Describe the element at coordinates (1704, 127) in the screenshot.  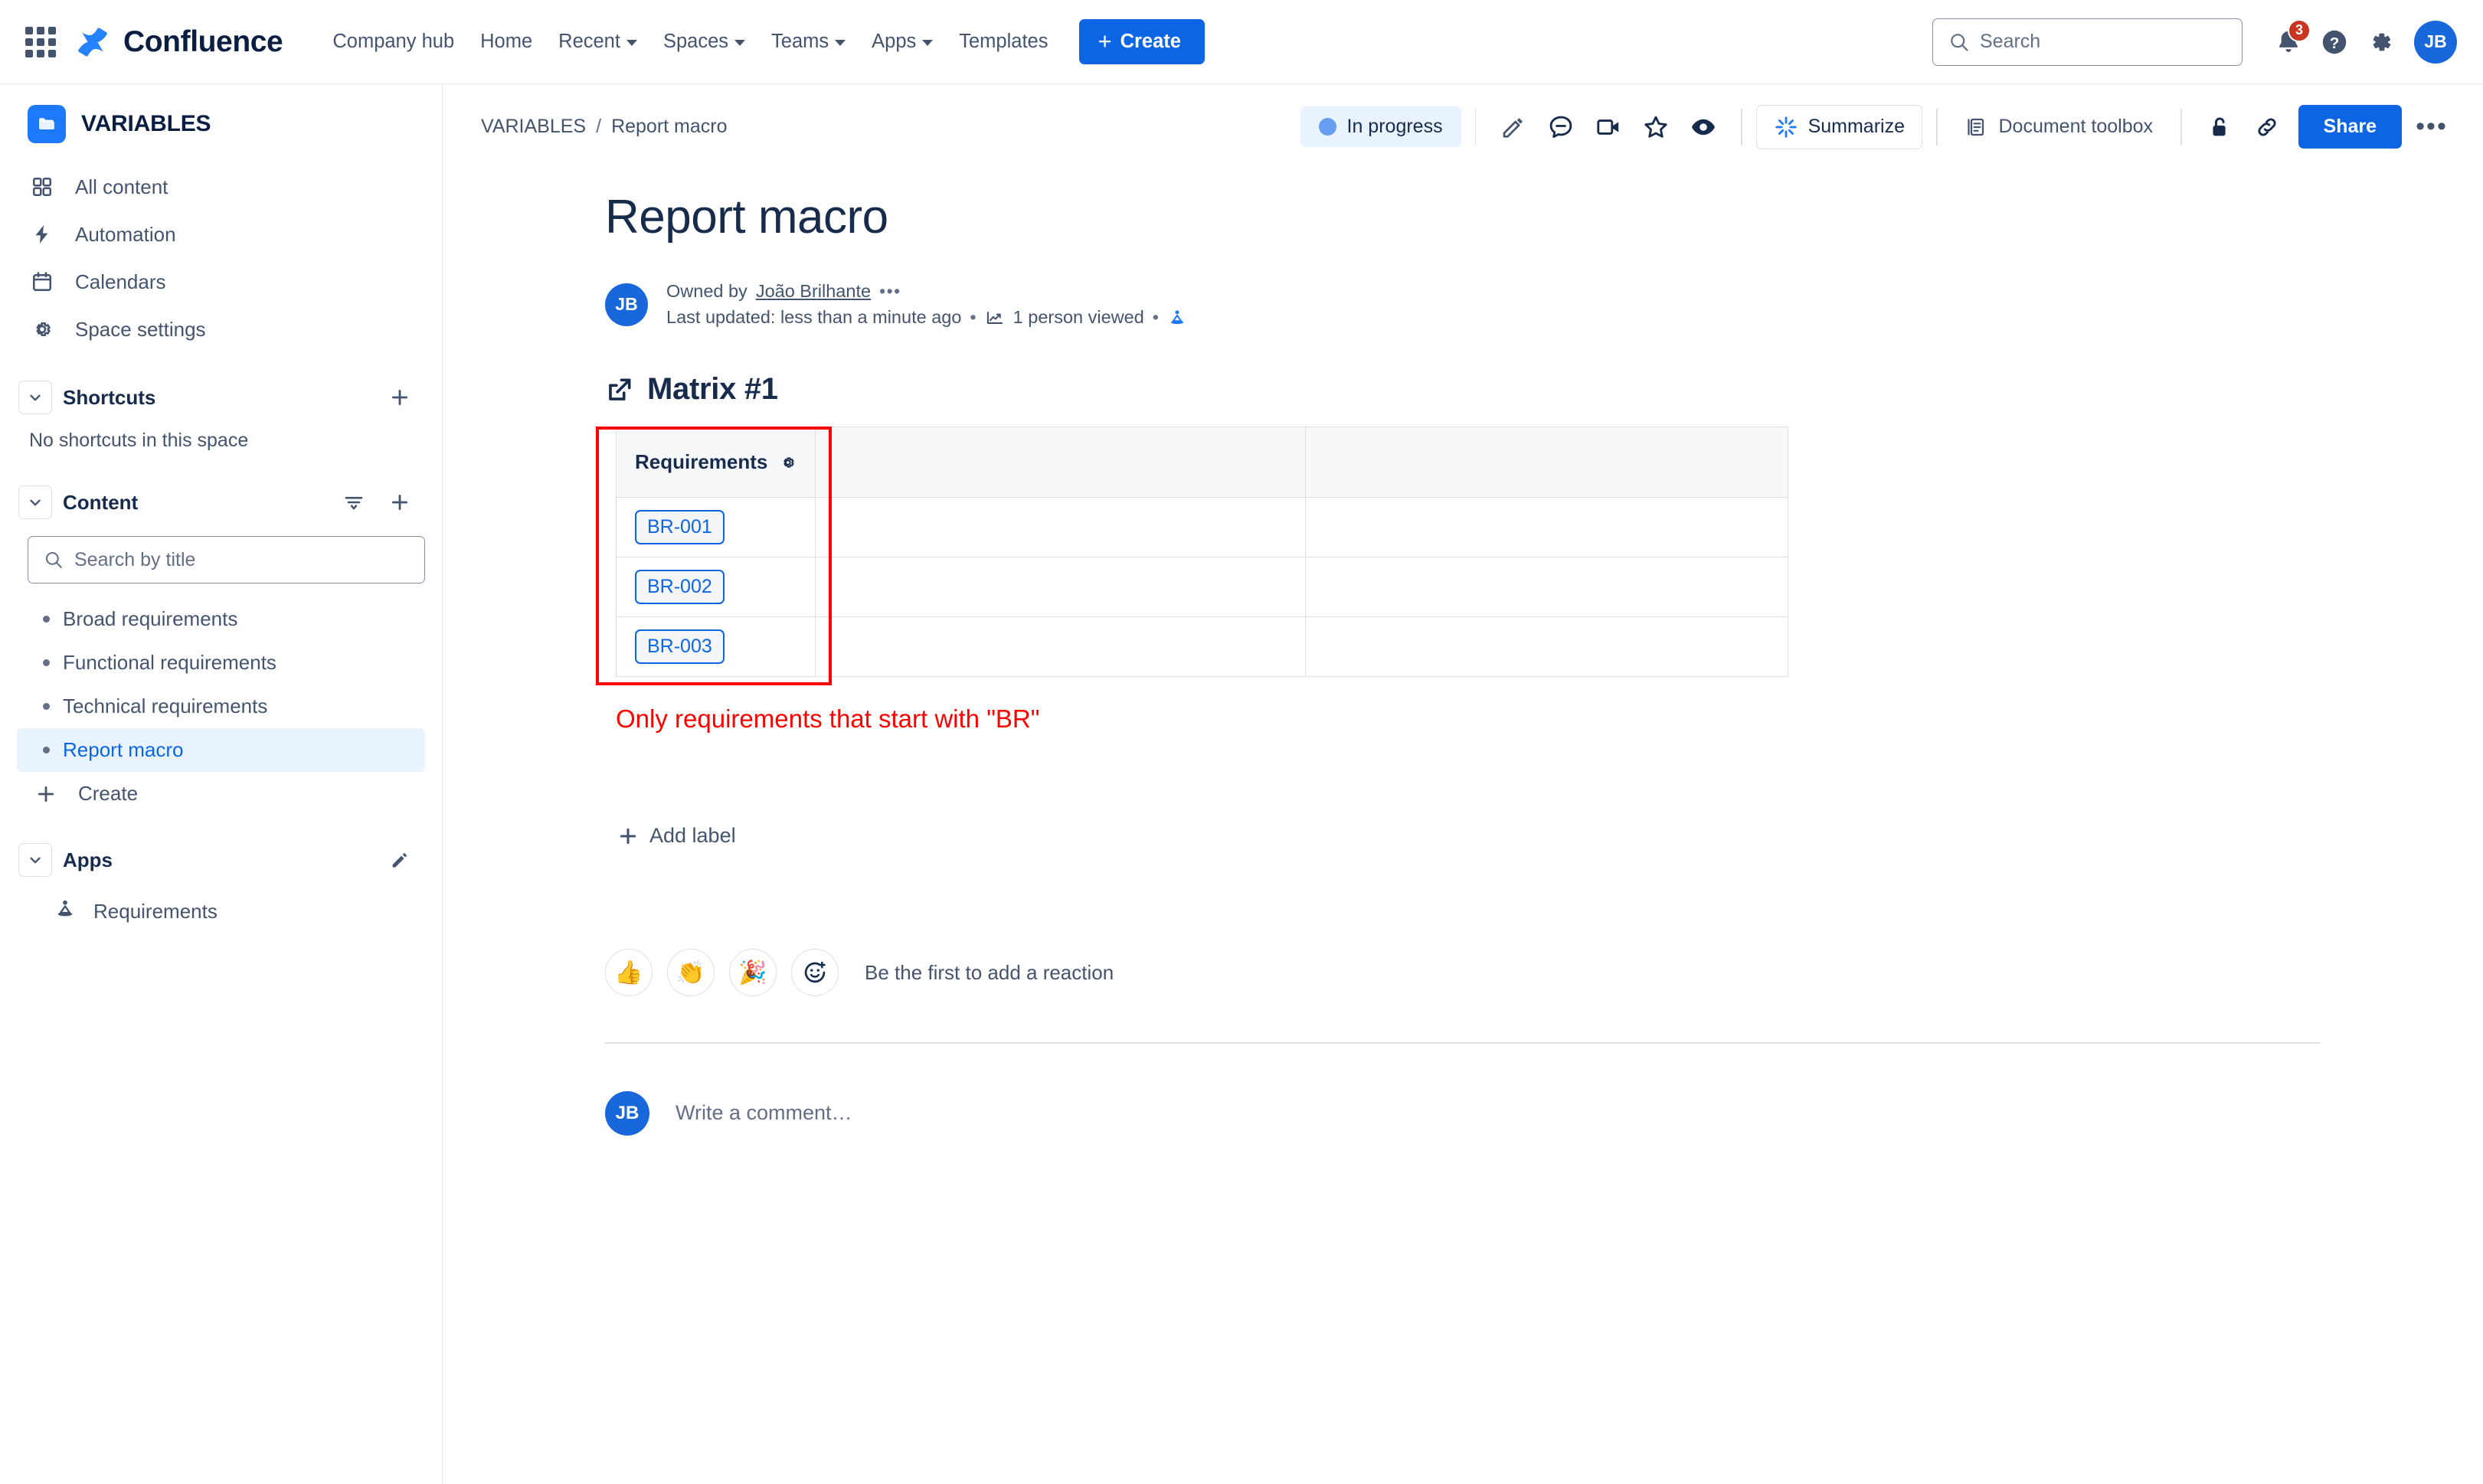
I see `watch-button` at that location.